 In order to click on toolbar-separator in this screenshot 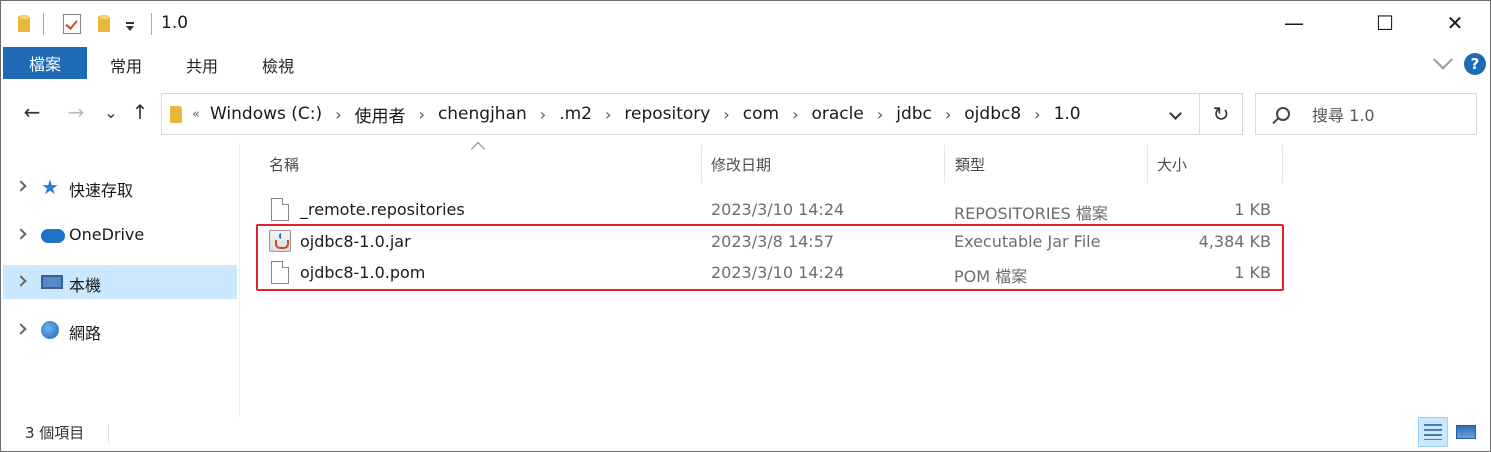, I will do `click(43, 24)`.